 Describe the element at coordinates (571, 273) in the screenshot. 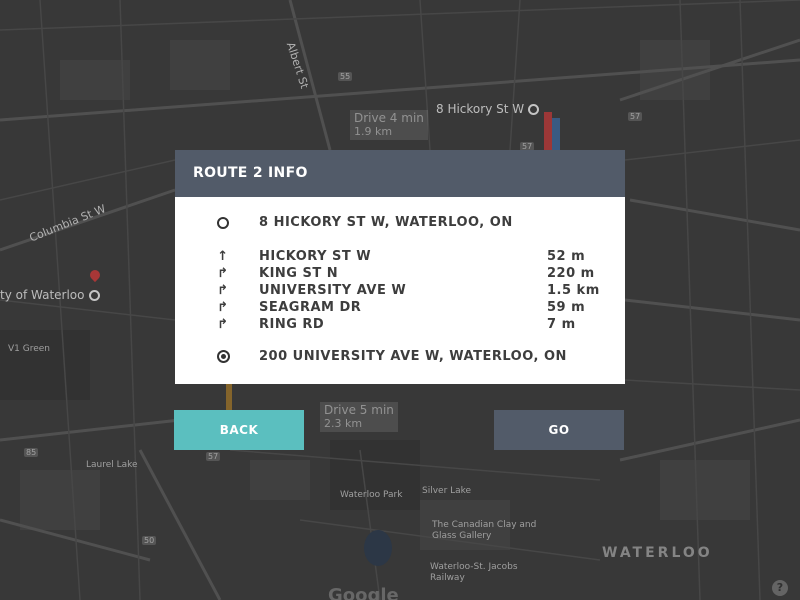

I see `step-distance: 220 m` at that location.